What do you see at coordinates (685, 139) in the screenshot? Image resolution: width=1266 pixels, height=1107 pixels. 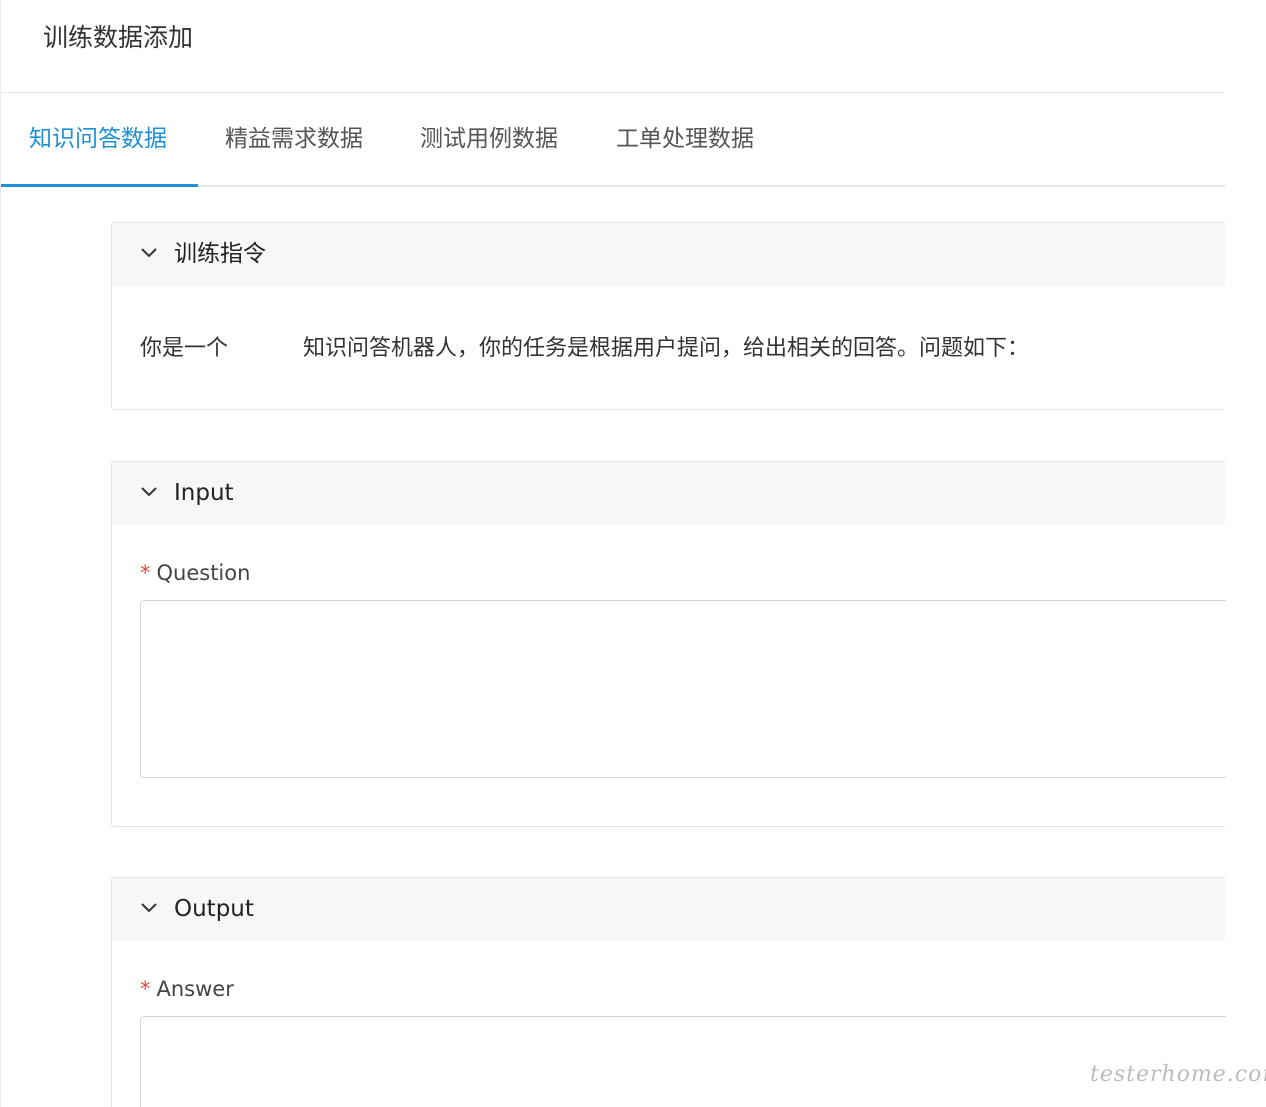 I see `tab-work-orders: 工单处理数据` at bounding box center [685, 139].